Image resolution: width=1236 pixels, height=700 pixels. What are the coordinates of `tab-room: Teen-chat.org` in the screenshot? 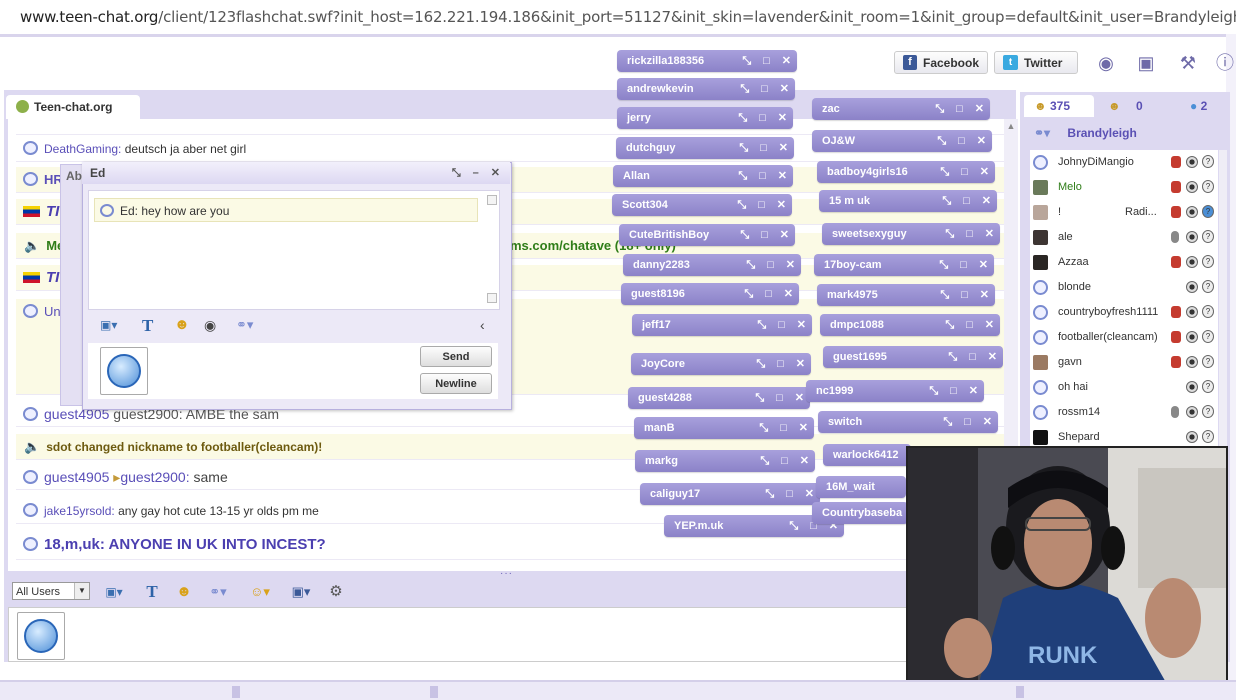 It's located at (73, 107).